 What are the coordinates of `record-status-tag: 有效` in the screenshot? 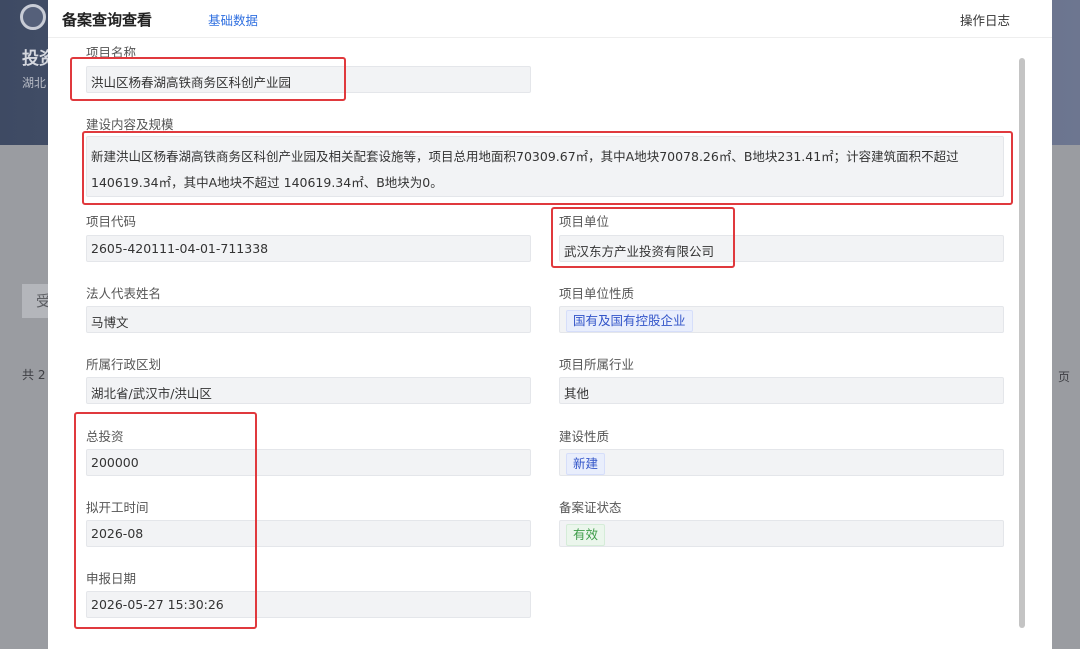 It's located at (586, 535).